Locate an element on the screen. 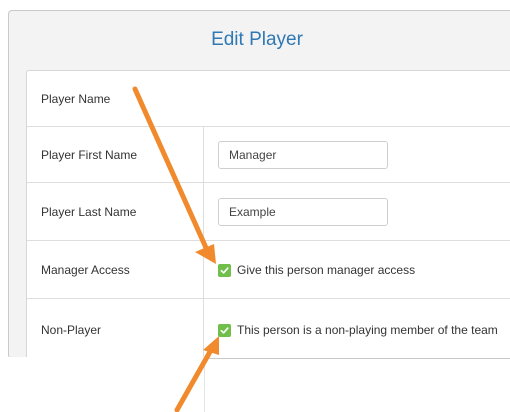 The width and height of the screenshot is (510, 412). row-first-name: Player First Name is located at coordinates (268, 154).